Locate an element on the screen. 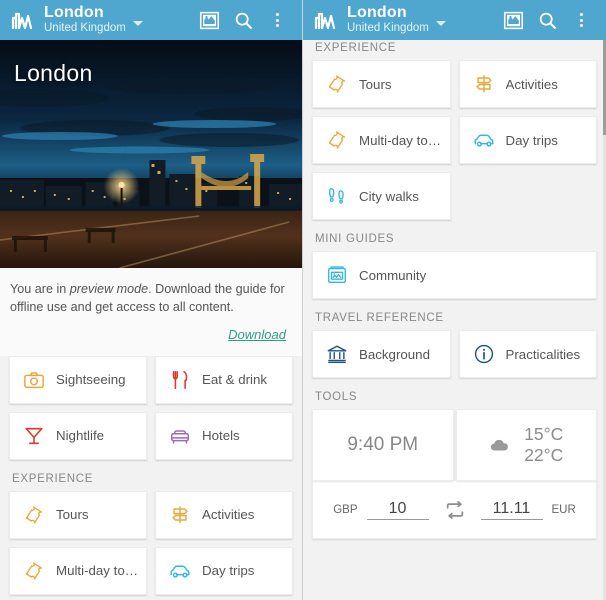 The height and width of the screenshot is (600, 606). preview-emphasis: preview mode is located at coordinates (109, 289).